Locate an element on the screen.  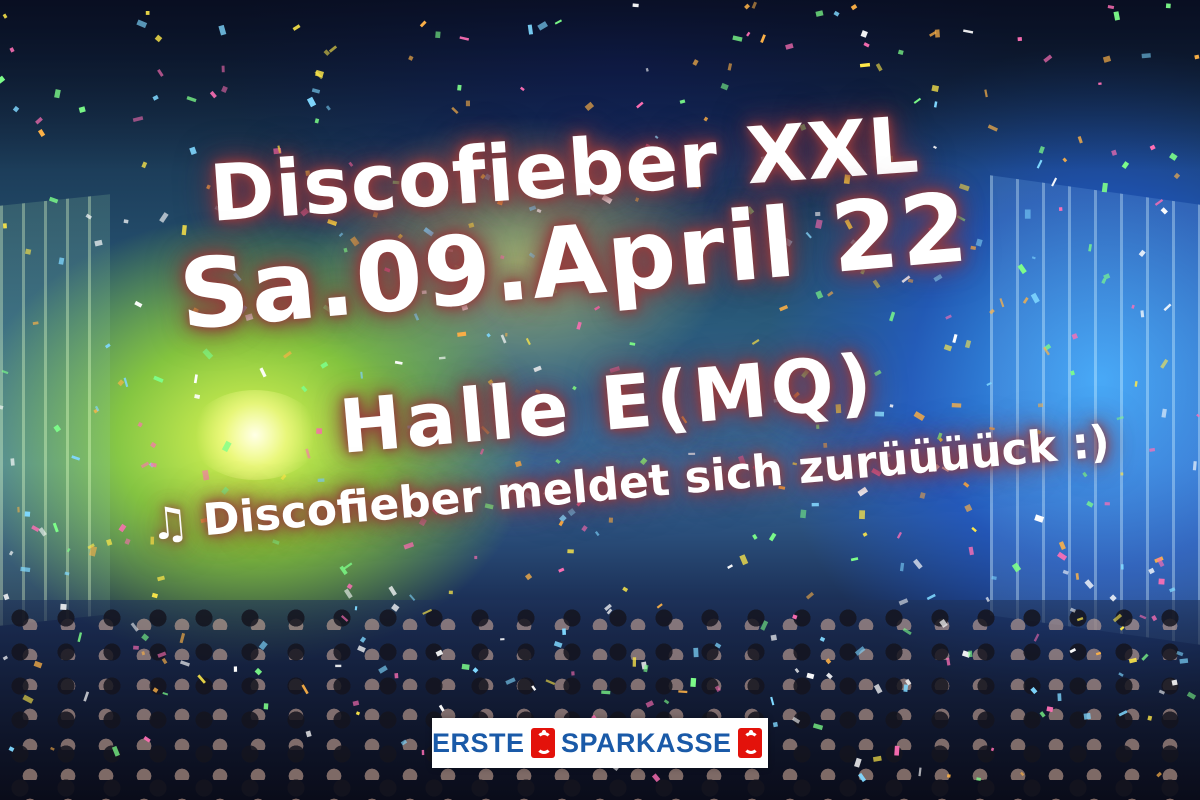
sponsor-word-1: ERSTE is located at coordinates (478, 742).